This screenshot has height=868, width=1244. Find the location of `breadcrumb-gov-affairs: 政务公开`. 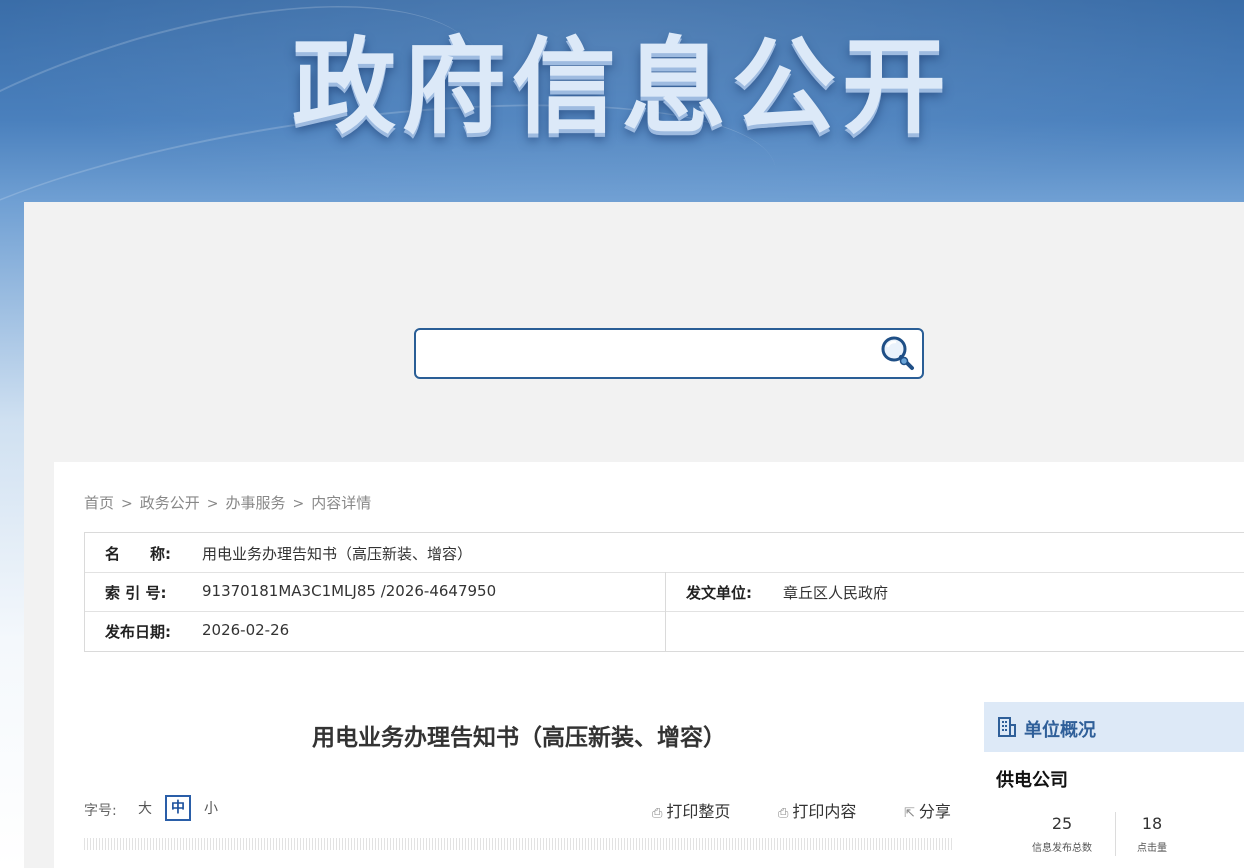

breadcrumb-gov-affairs: 政务公开 is located at coordinates (170, 503).